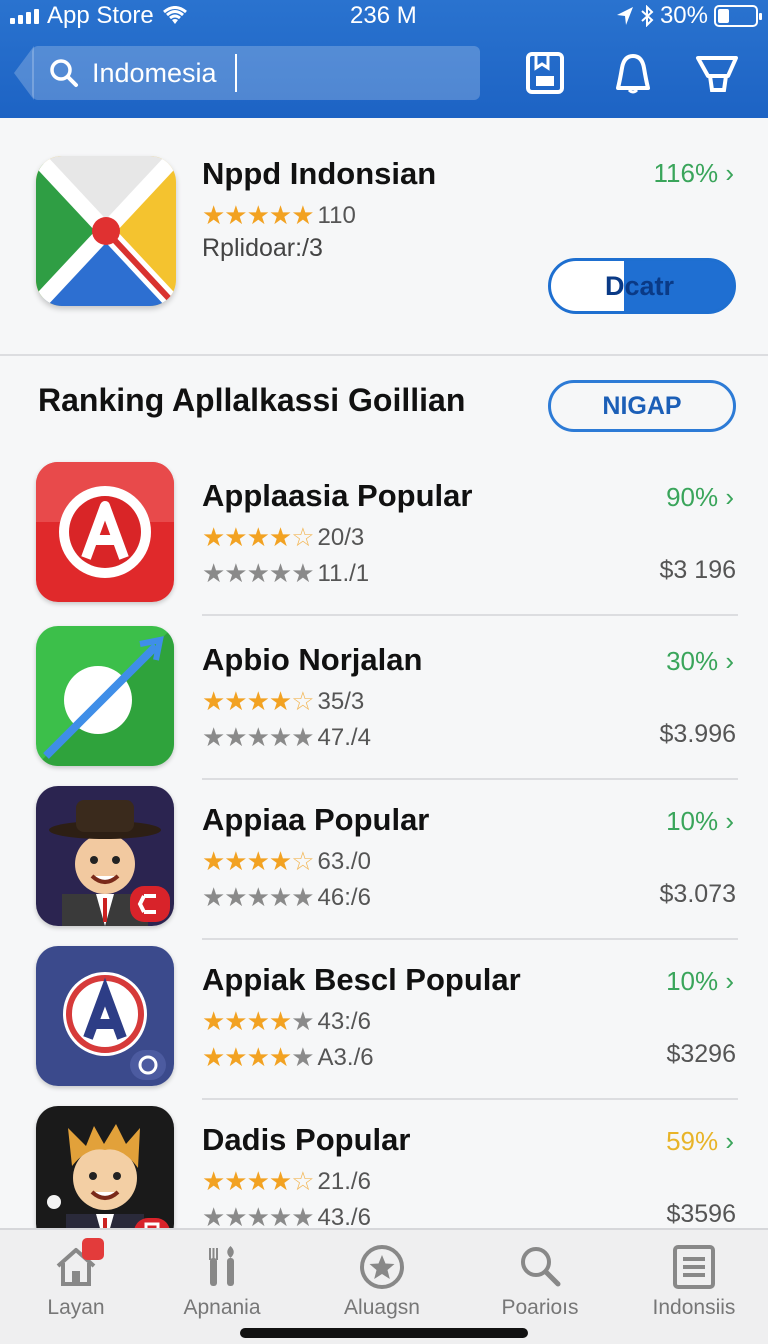 The height and width of the screenshot is (1344, 768). What do you see at coordinates (343, 573) in the screenshot?
I see `rating-value: 11./1` at bounding box center [343, 573].